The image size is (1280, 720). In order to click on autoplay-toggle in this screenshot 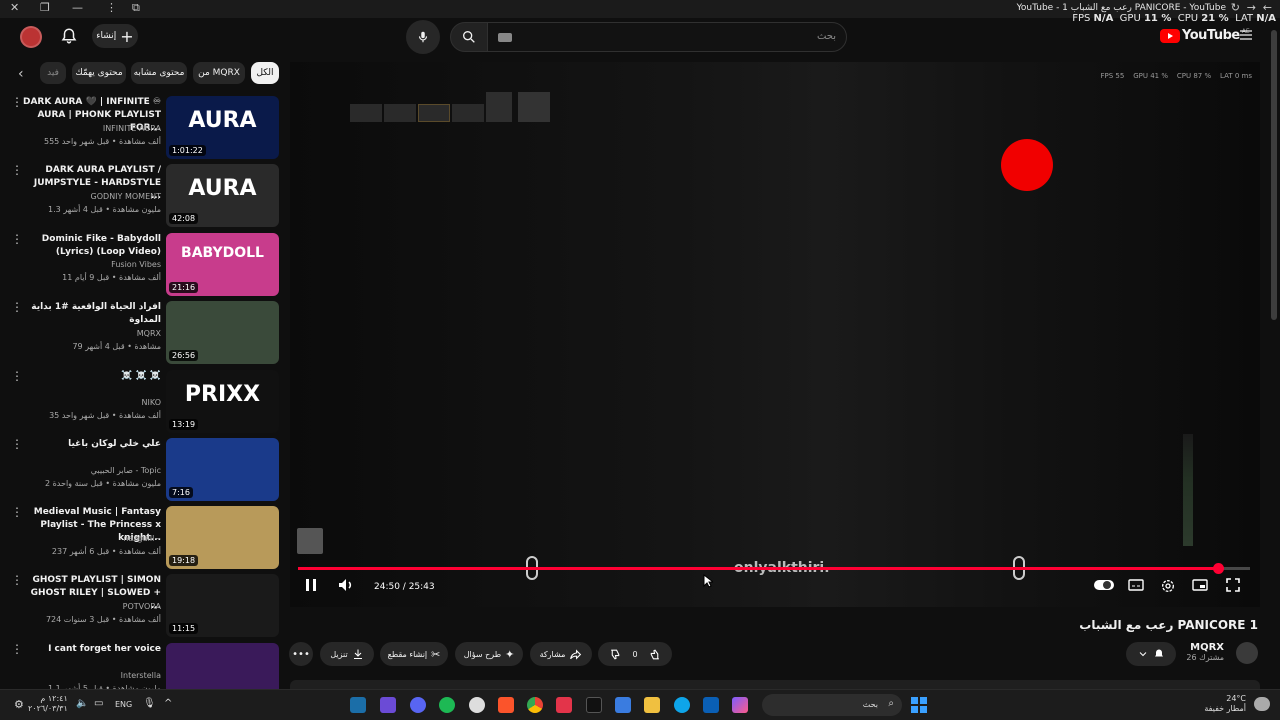, I will do `click(1104, 584)`.